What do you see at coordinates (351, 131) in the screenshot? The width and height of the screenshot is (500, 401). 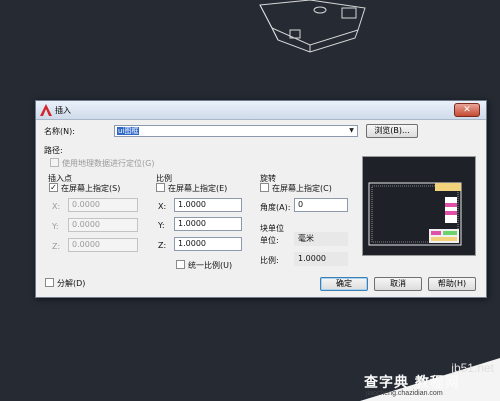 I see `chevron-down-icon: ▼` at bounding box center [351, 131].